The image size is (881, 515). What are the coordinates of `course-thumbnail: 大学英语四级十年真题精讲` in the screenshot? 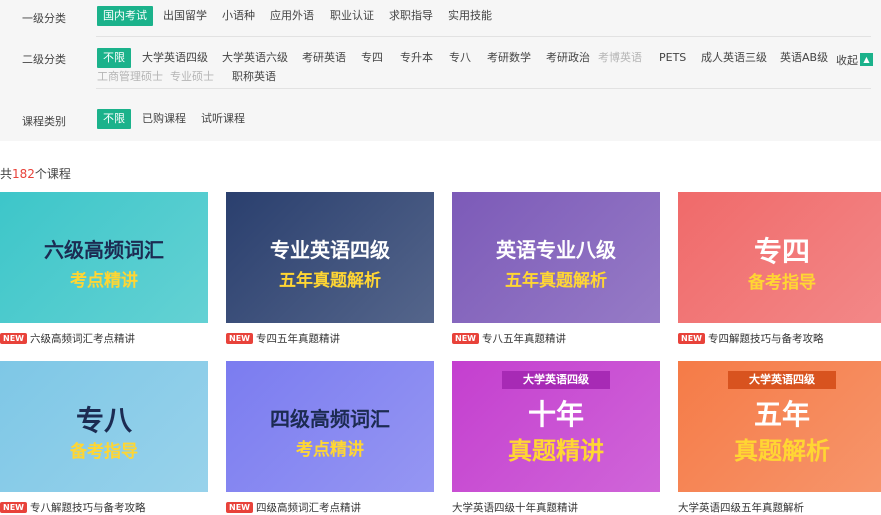 It's located at (556, 426).